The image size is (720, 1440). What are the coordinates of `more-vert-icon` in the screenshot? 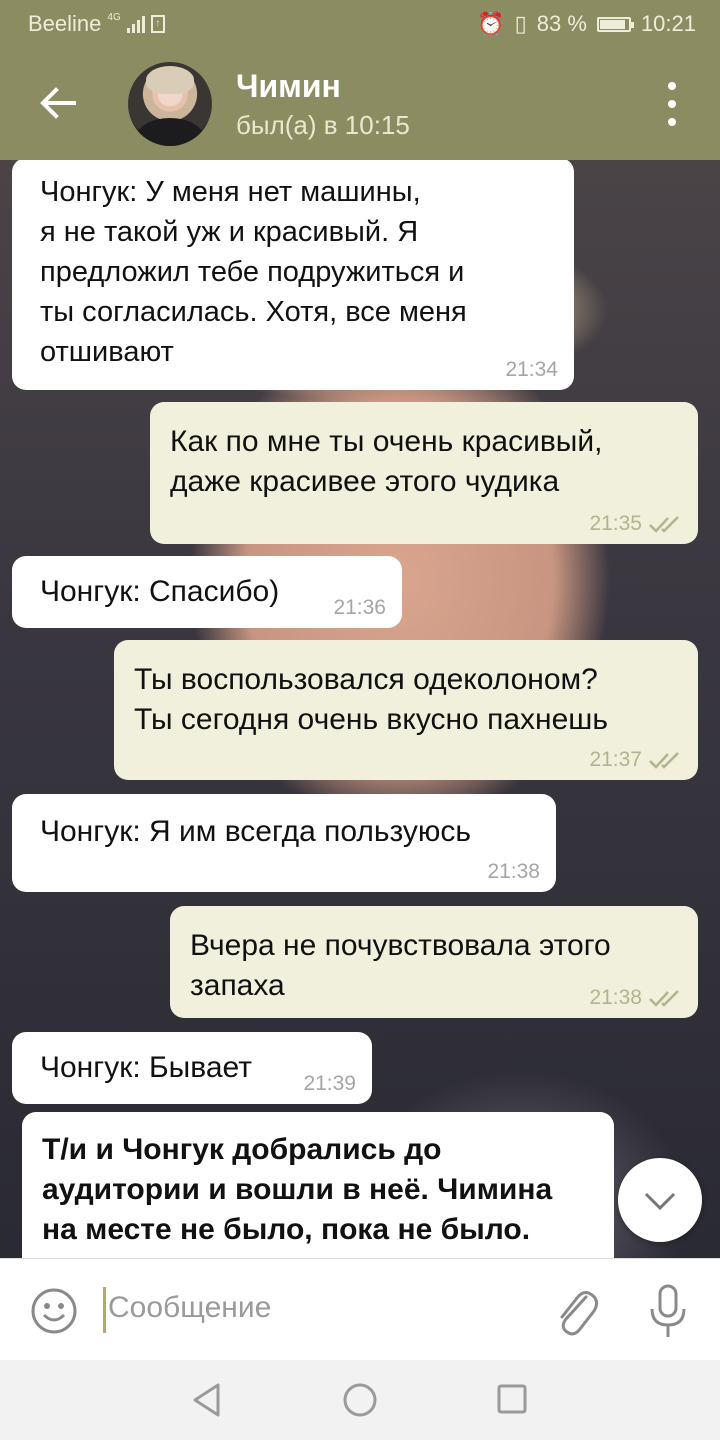 It's located at (672, 104).